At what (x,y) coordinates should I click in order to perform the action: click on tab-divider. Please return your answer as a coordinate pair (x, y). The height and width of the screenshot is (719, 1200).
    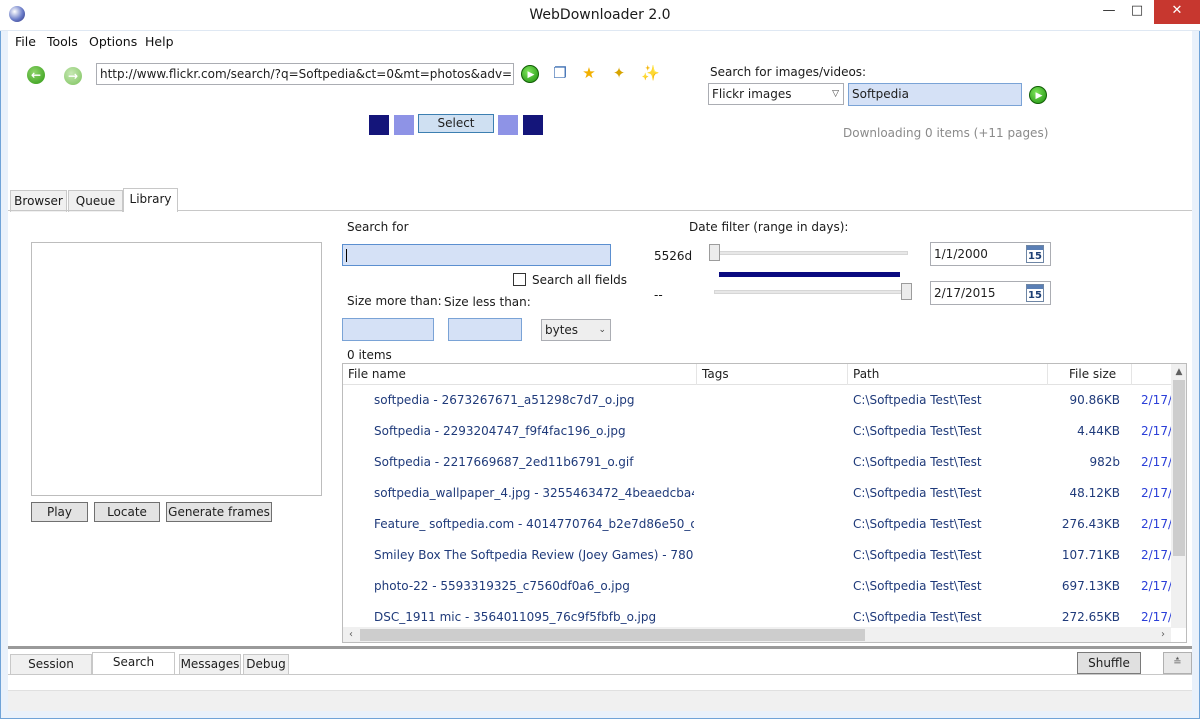
    Looking at the image, I should click on (600, 210).